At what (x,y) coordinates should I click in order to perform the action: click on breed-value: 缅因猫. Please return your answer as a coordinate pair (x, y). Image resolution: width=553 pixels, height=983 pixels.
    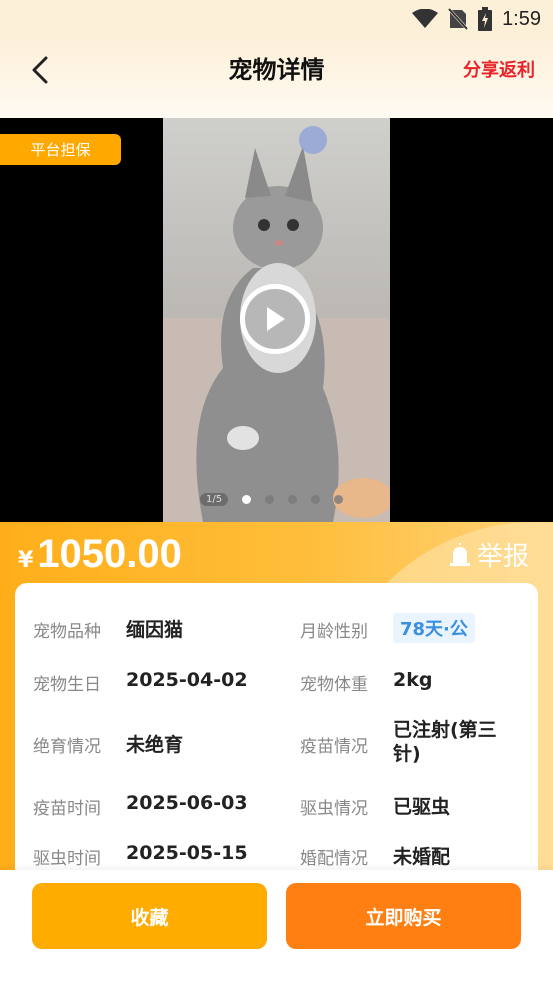
    Looking at the image, I should click on (155, 630).